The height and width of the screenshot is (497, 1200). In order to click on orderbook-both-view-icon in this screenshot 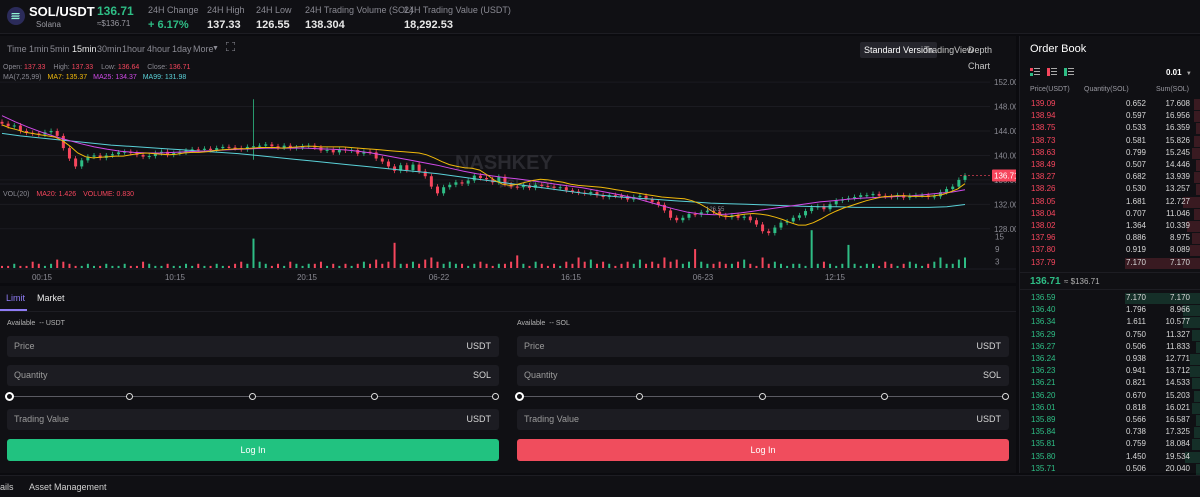, I will do `click(1035, 73)`.